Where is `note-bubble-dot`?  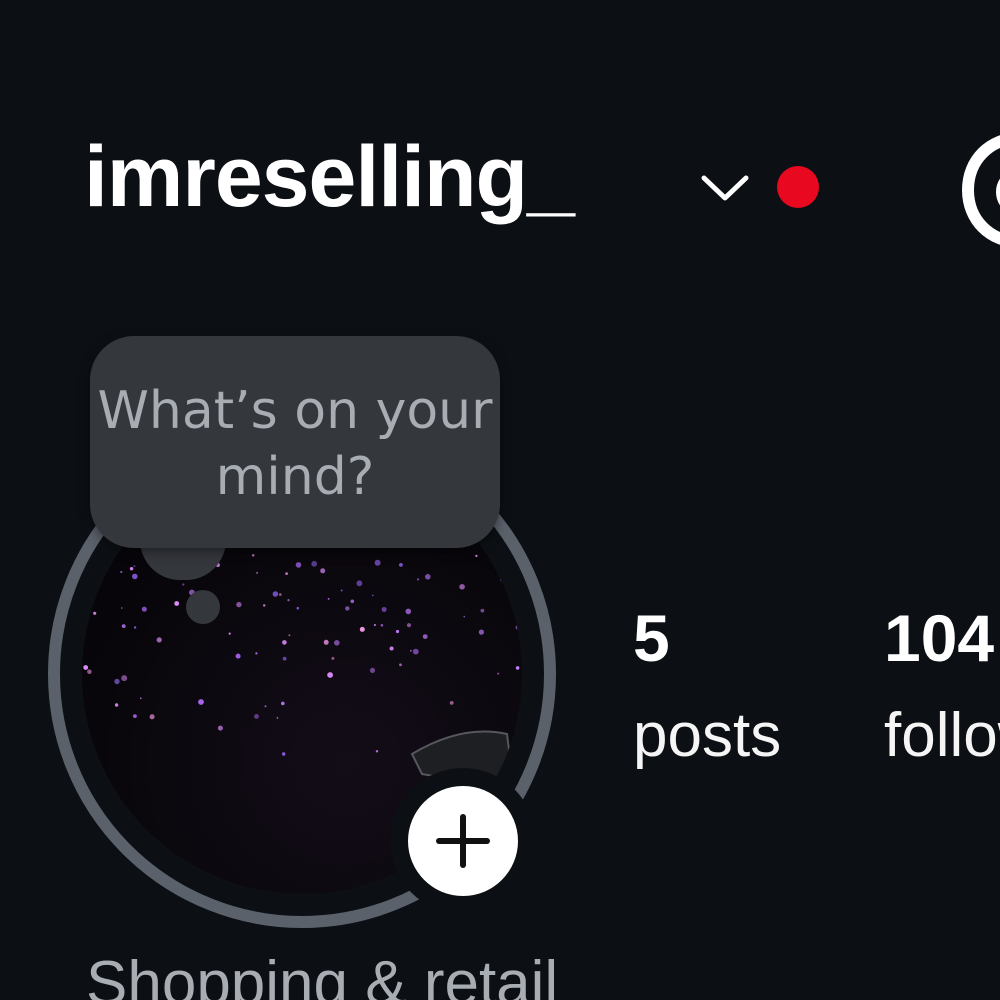 note-bubble-dot is located at coordinates (203, 607).